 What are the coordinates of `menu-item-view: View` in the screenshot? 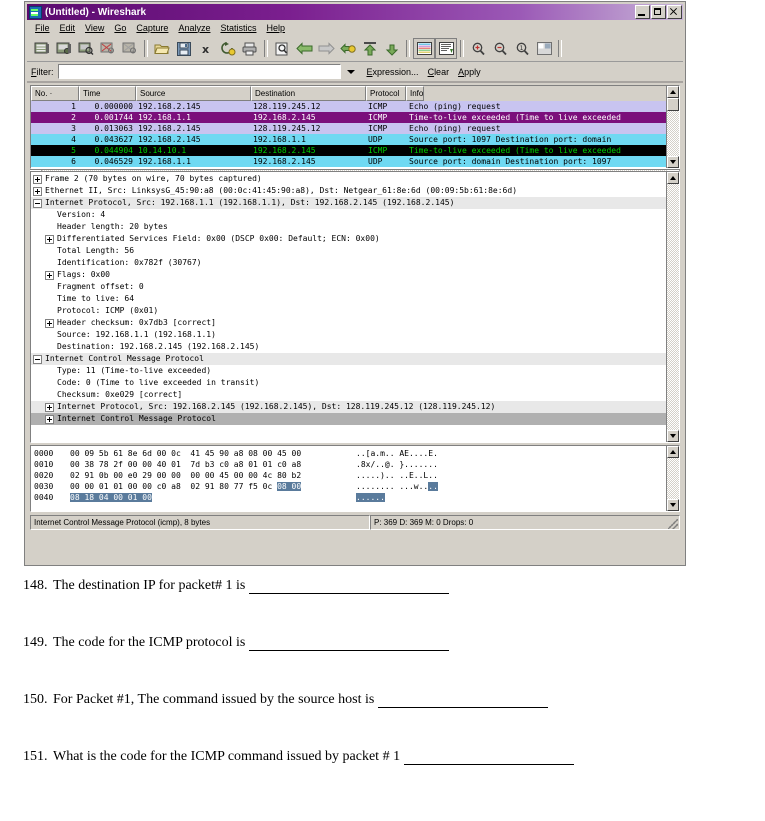 It's located at (94, 28).